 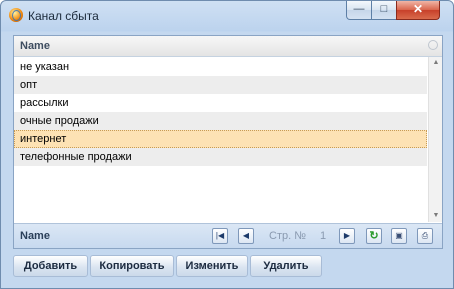 What do you see at coordinates (228, 46) in the screenshot?
I see `grid-header: Name` at bounding box center [228, 46].